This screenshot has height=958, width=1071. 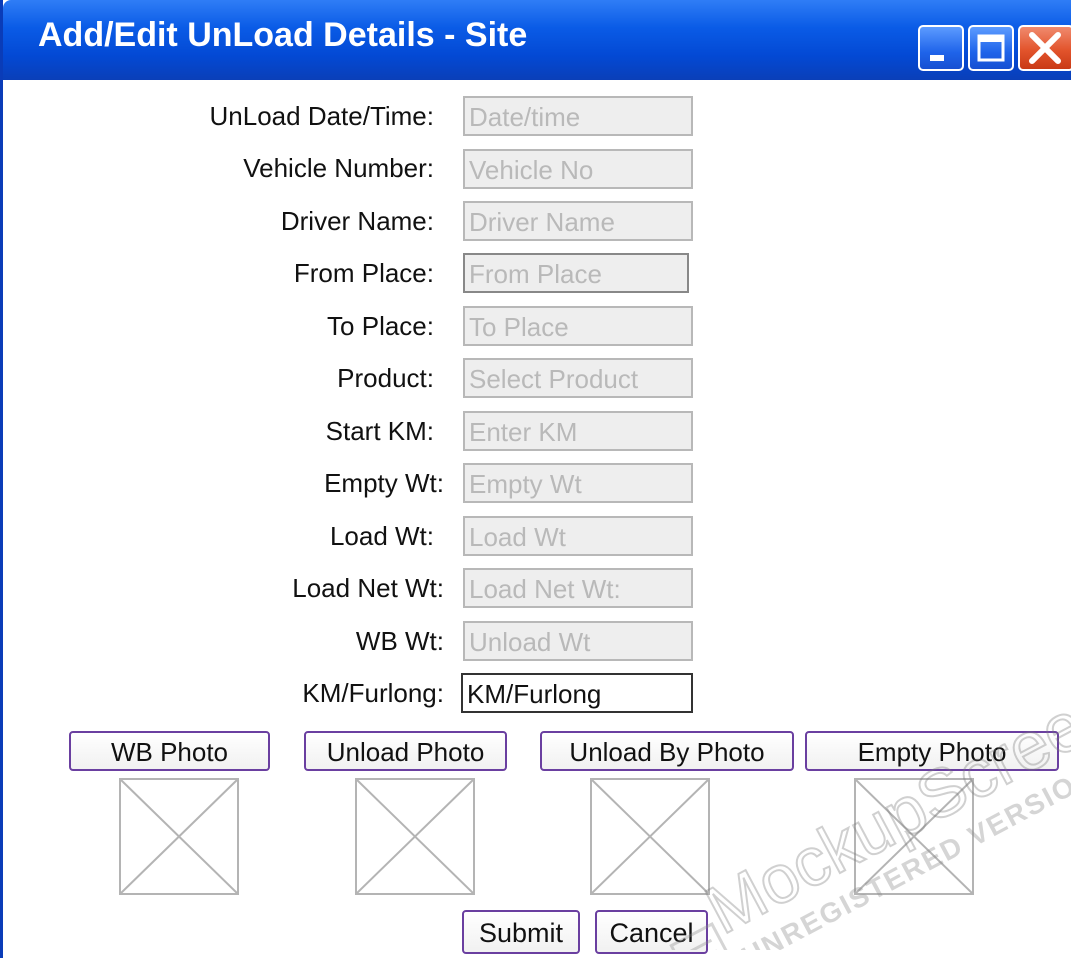 I want to click on load-net-wt-field: Load Net Wt:, so click(x=578, y=588).